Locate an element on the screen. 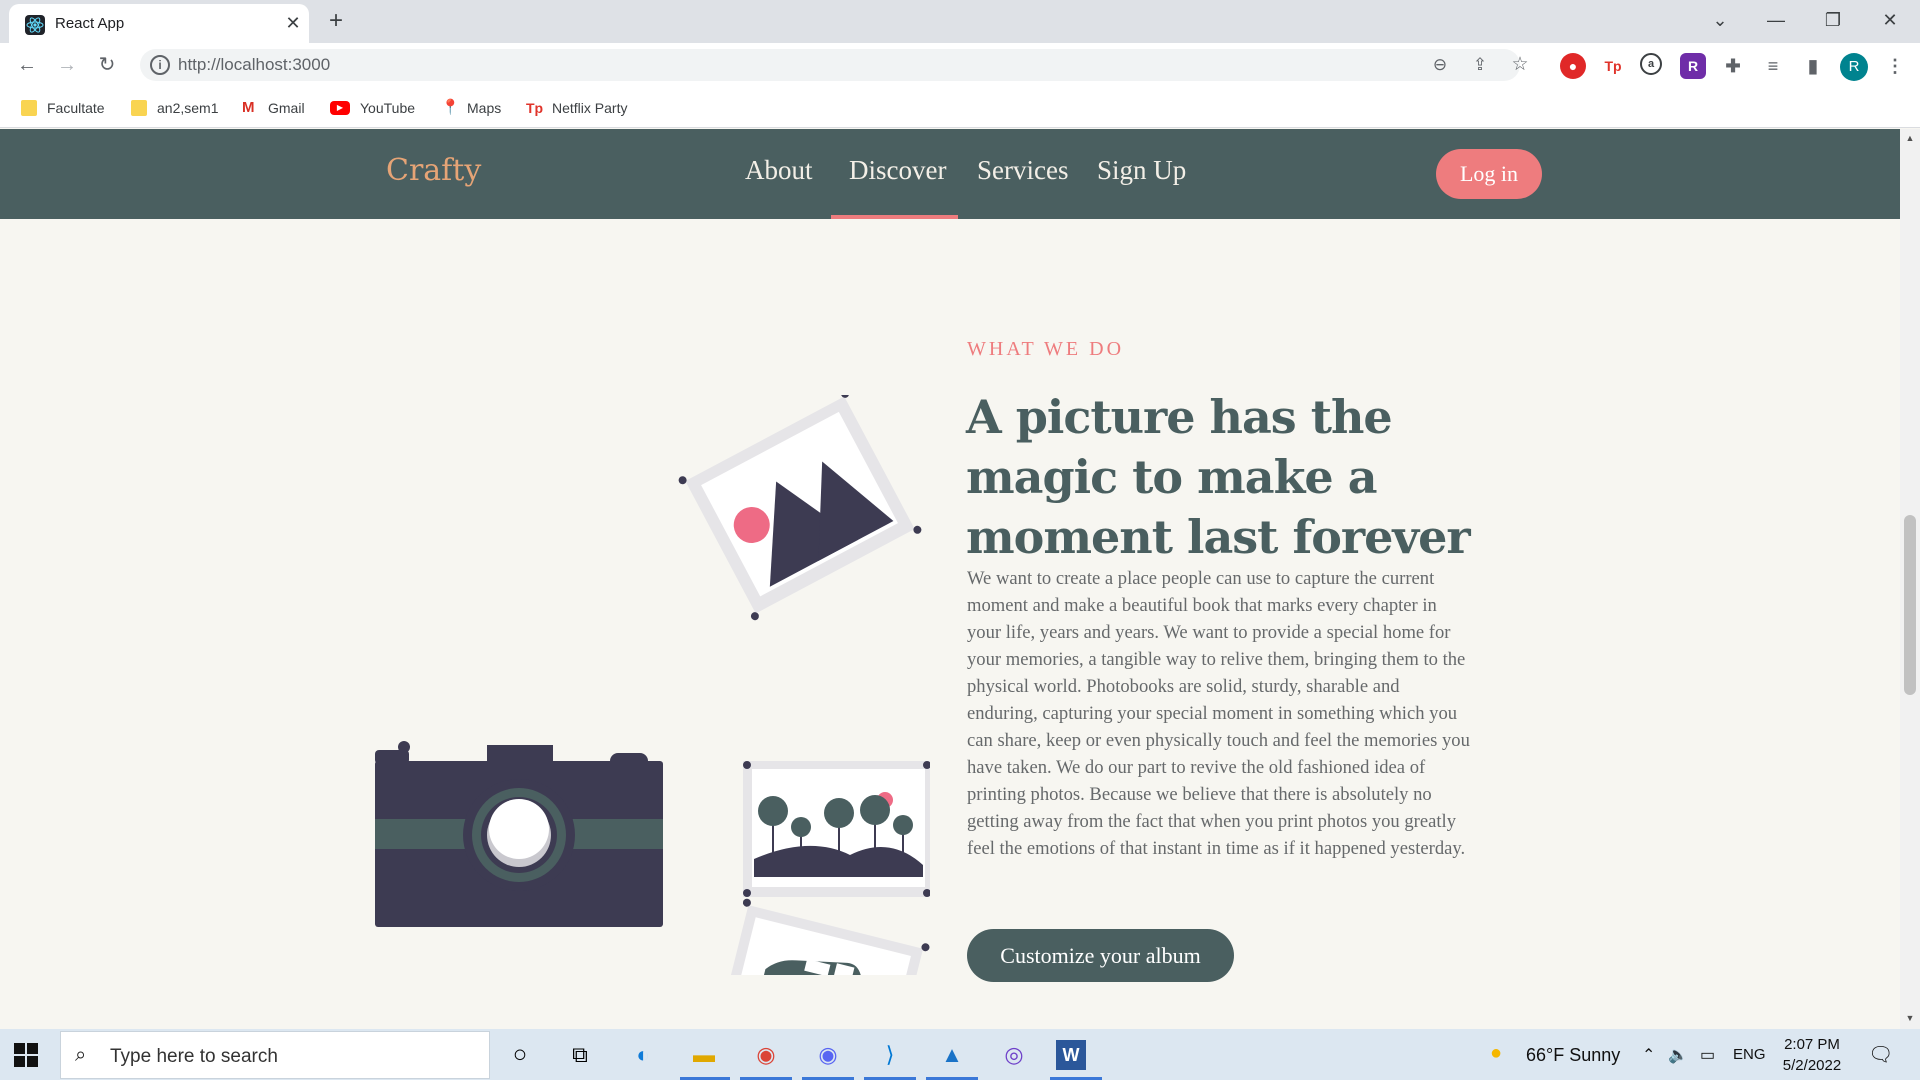 The image size is (1920, 1080). nav-link-signup: Sign Up is located at coordinates (1141, 170).